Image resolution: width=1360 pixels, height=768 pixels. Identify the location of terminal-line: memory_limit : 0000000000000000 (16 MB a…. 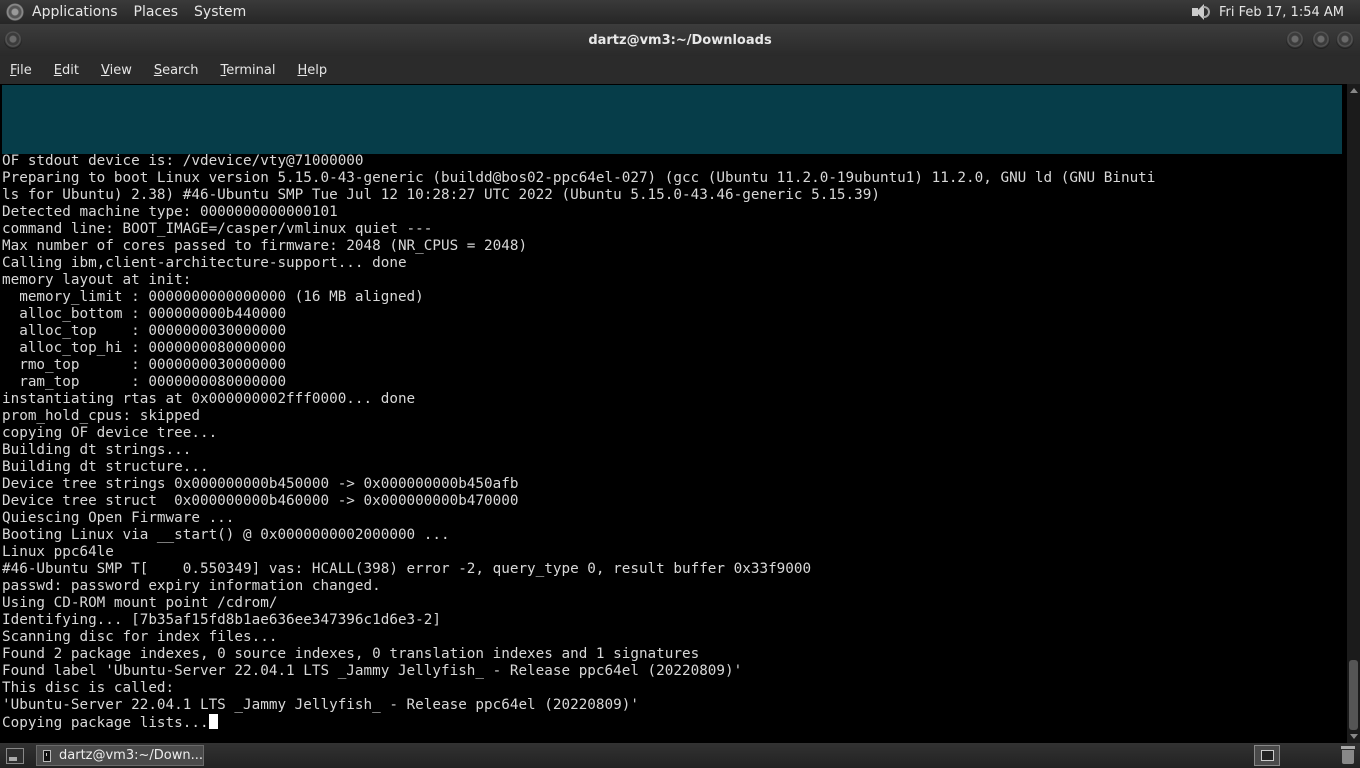
(213, 297).